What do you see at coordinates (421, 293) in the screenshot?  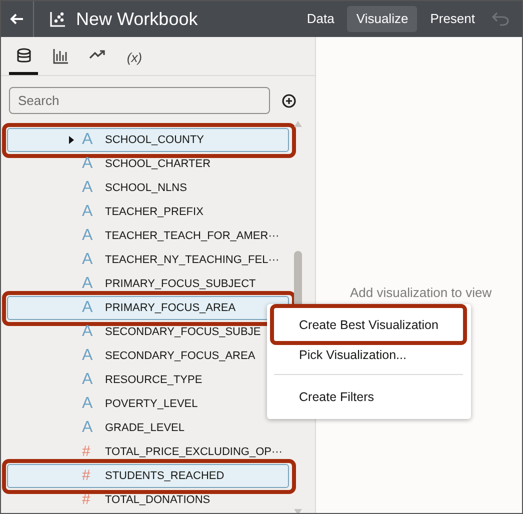 I see `canvas-hint: Add visualization to view` at bounding box center [421, 293].